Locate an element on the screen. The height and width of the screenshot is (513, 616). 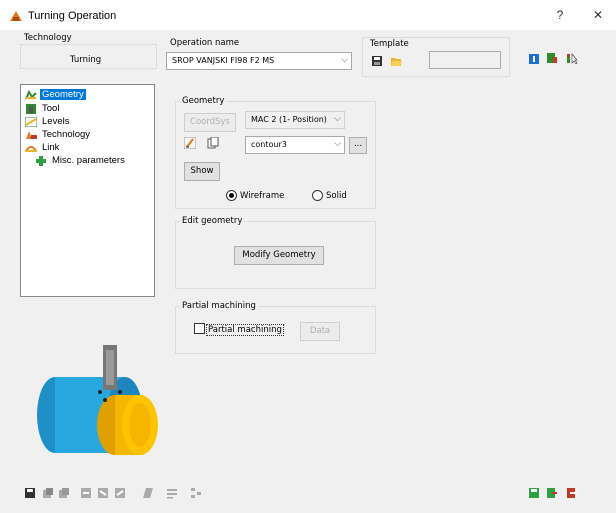
save-icon is located at coordinates (30, 493).